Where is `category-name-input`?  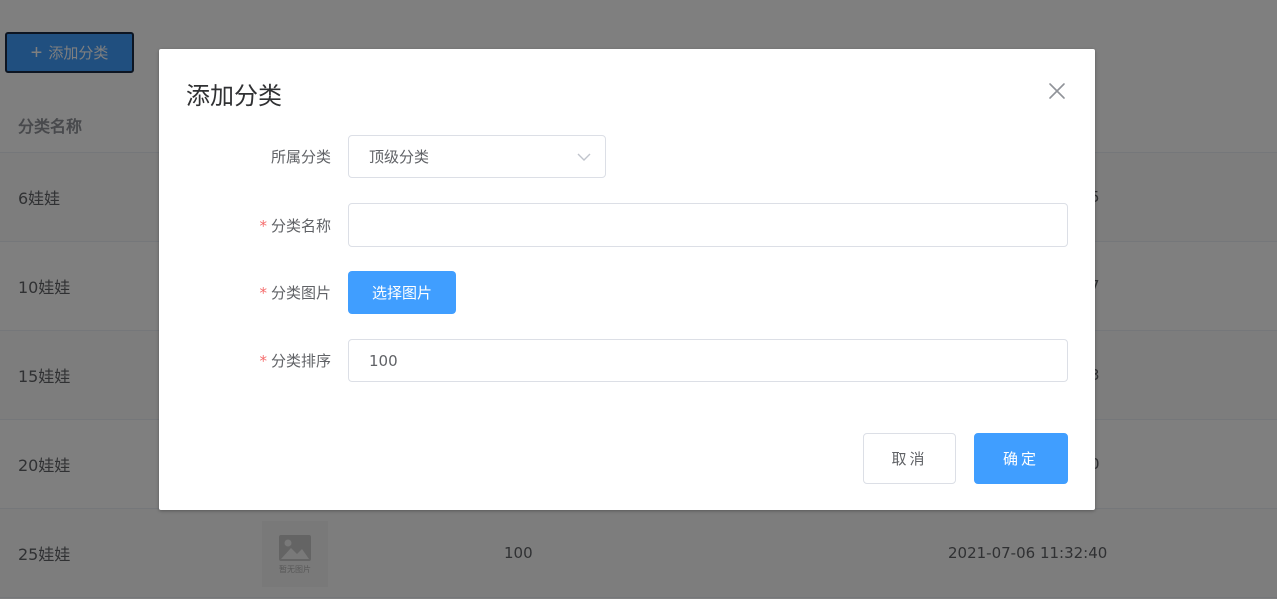
category-name-input is located at coordinates (708, 225).